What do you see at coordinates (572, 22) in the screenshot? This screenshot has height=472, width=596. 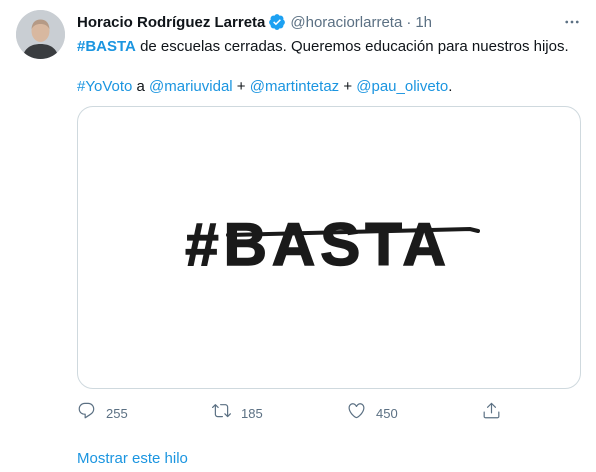 I see `more-icon` at bounding box center [572, 22].